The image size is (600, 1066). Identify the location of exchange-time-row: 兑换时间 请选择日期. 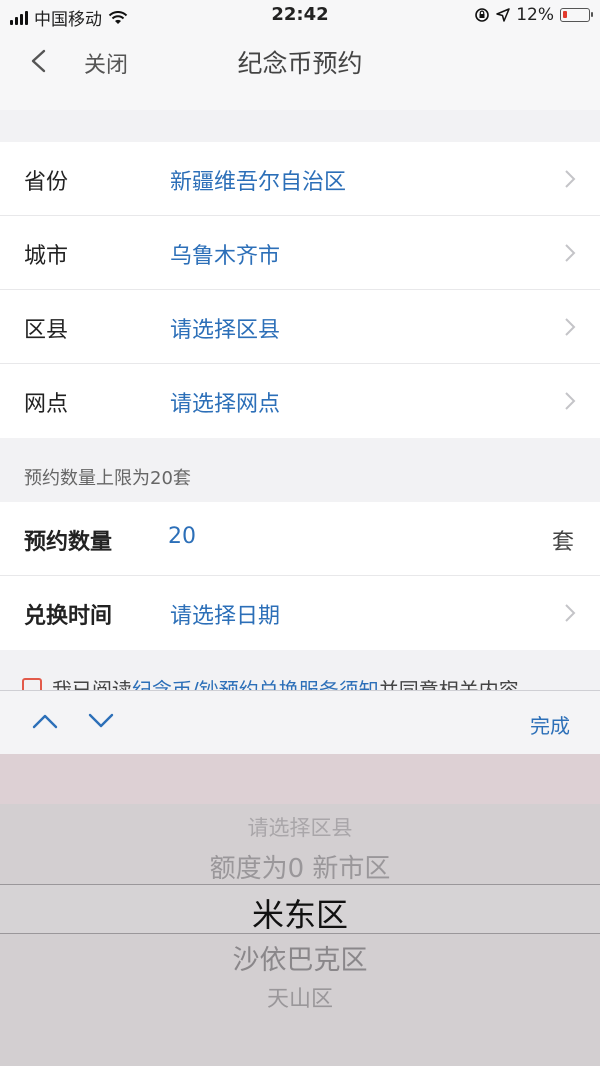
(300, 613).